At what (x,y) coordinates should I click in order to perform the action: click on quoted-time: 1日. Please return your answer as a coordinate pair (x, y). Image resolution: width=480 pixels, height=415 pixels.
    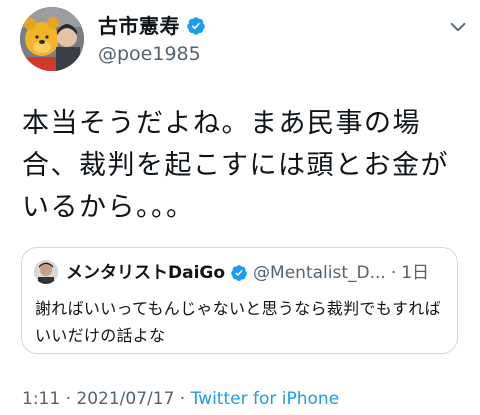
    Looking at the image, I should click on (415, 273).